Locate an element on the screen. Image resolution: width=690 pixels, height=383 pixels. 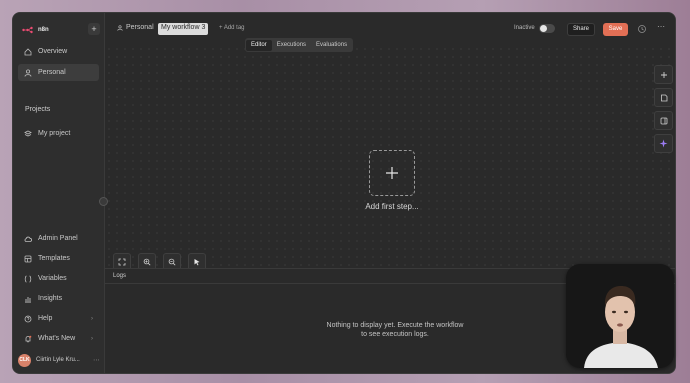
layers-icon is located at coordinates (27, 133).